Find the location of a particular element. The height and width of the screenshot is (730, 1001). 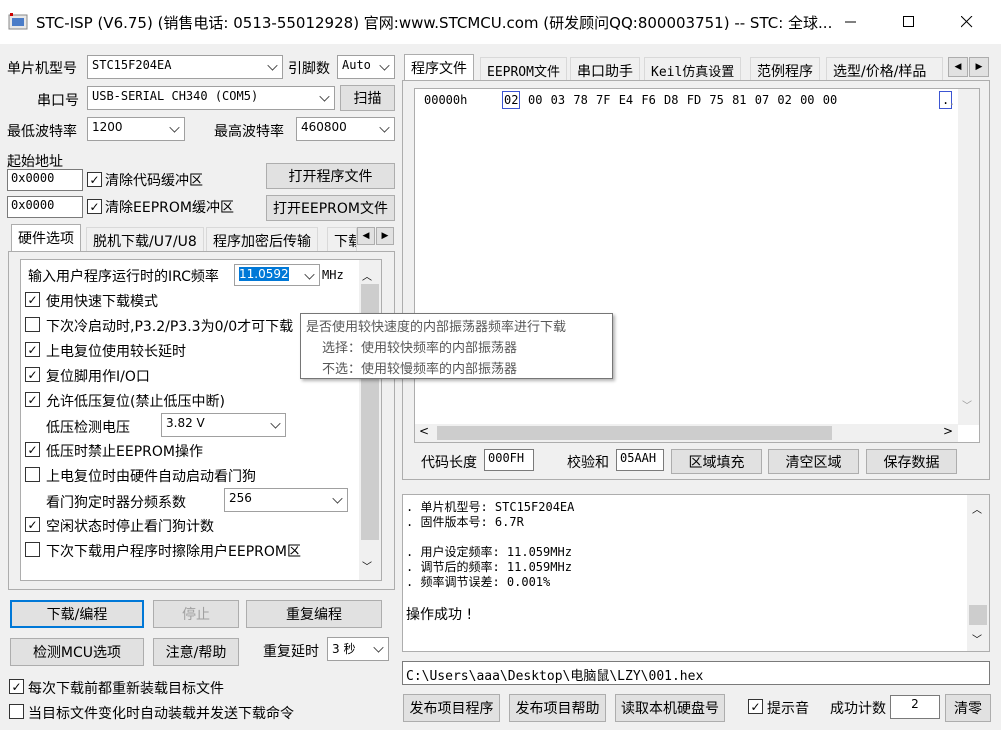

stop-button: 停止 is located at coordinates (196, 614).